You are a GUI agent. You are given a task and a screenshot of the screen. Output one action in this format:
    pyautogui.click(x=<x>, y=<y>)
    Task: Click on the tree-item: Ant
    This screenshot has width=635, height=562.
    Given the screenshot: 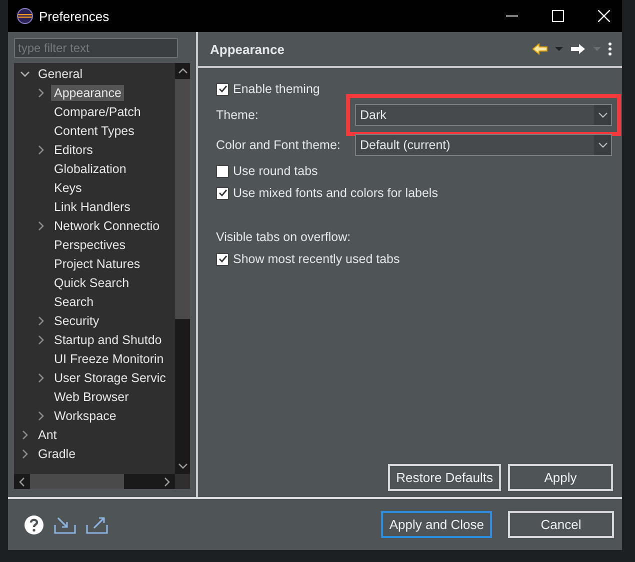 What is the action you would take?
    pyautogui.click(x=47, y=434)
    